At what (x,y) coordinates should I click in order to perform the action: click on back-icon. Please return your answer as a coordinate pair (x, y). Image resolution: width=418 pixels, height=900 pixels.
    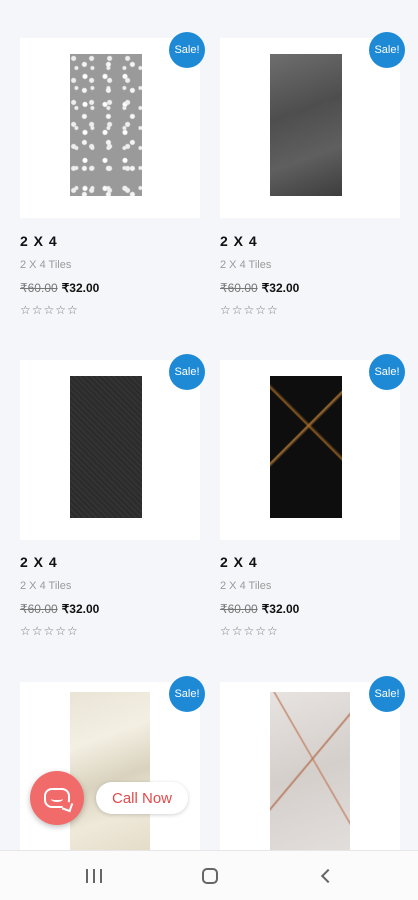
    Looking at the image, I should click on (328, 876).